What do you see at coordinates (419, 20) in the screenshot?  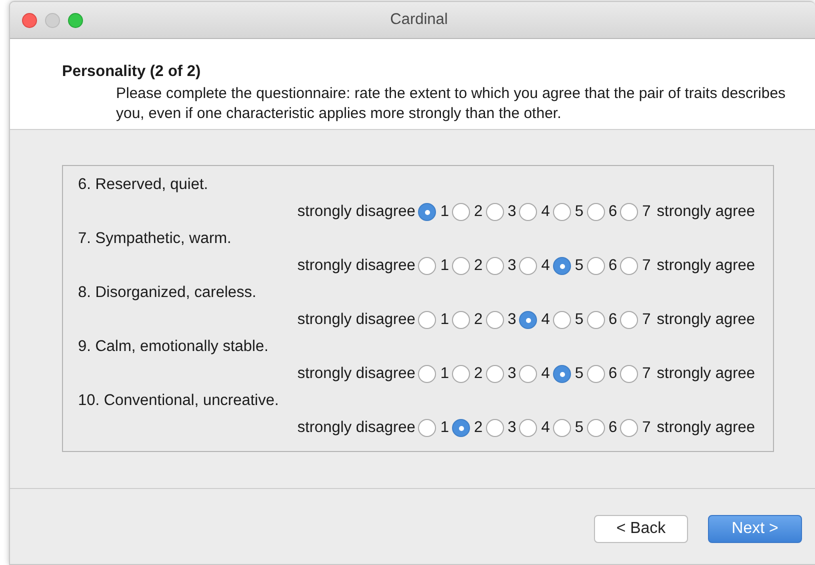 I see `window-title: Cardinal` at bounding box center [419, 20].